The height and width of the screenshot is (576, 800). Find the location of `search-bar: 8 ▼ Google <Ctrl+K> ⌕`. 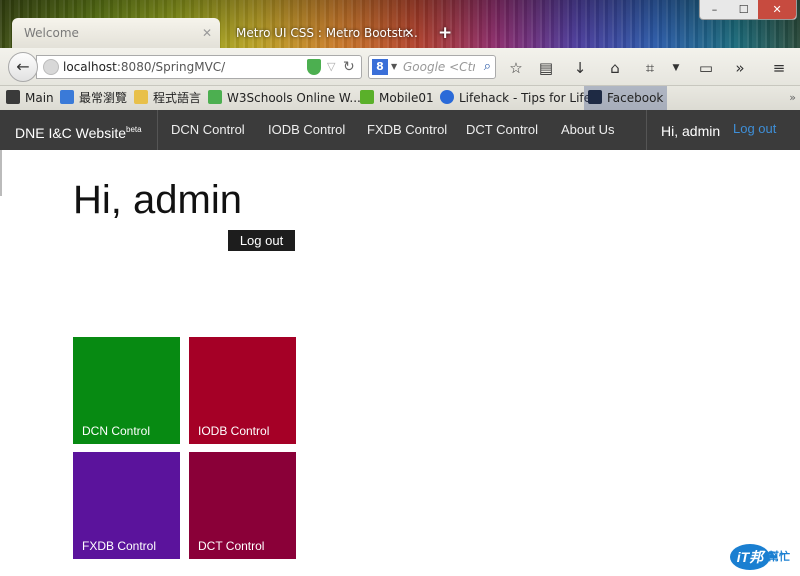

search-bar: 8 ▼ Google <Ctrl+K> ⌕ is located at coordinates (432, 67).